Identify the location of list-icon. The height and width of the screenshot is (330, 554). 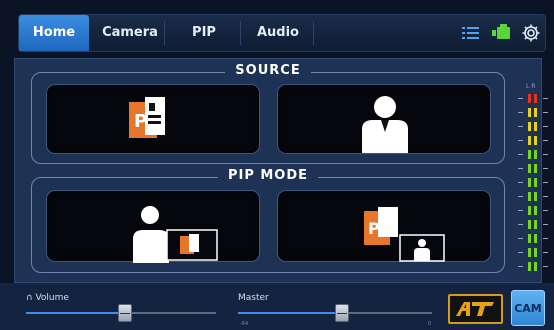
(471, 33).